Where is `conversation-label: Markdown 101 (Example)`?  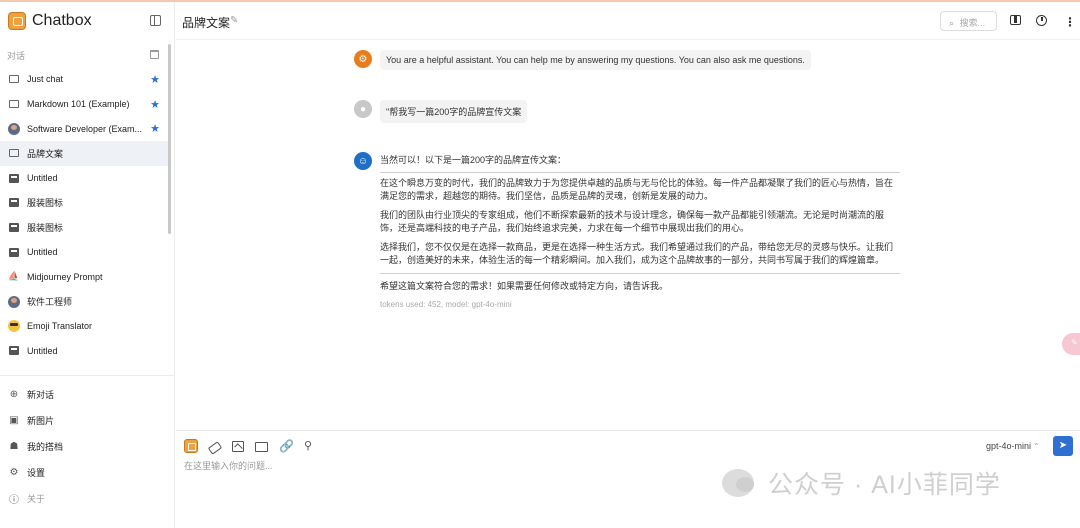
conversation-label: Markdown 101 (Example) is located at coordinates (78, 104).